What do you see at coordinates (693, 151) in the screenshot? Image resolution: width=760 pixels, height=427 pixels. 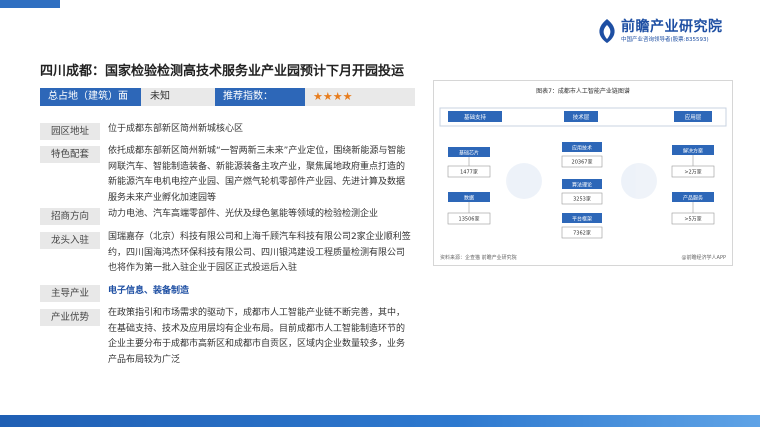 I see `right-item-name-0: 解决方案` at bounding box center [693, 151].